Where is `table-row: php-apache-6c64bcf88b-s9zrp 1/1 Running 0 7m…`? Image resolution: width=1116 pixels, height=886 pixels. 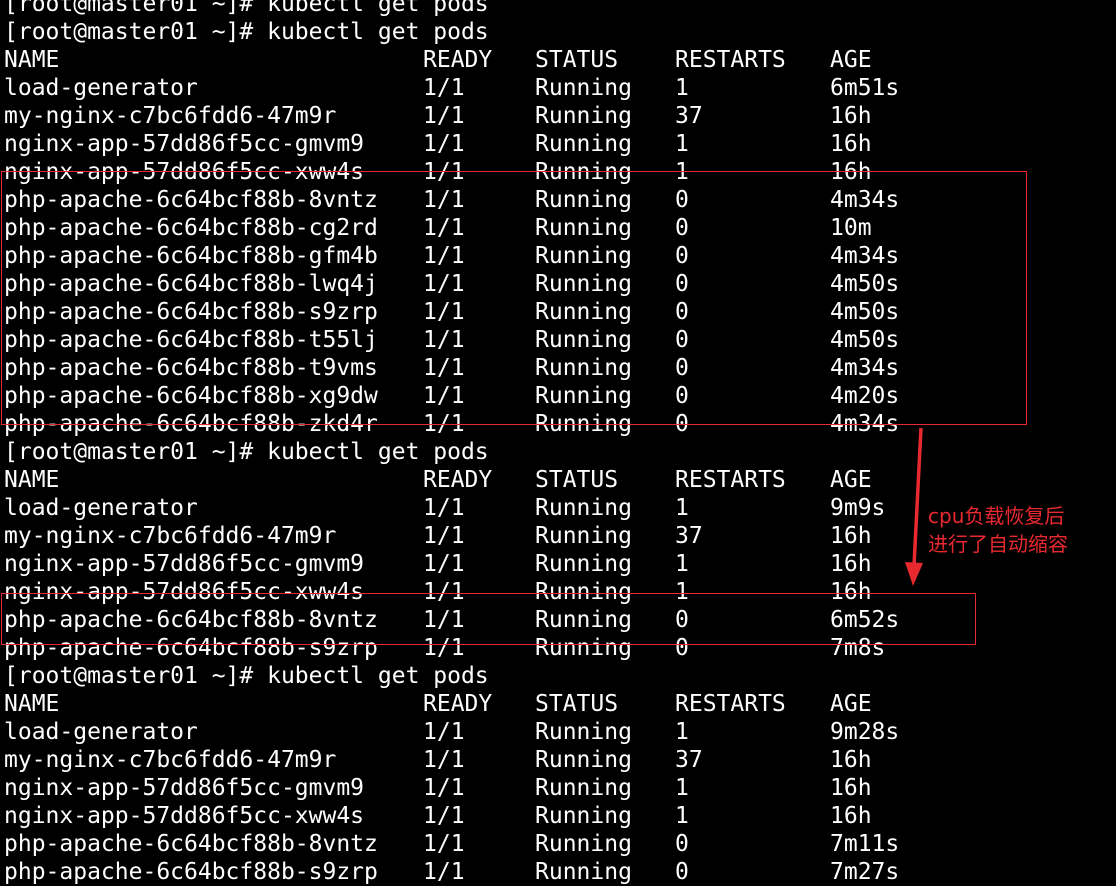 table-row: php-apache-6c64bcf88b-s9zrp 1/1 Running 0 7m… is located at coordinates (560, 872).